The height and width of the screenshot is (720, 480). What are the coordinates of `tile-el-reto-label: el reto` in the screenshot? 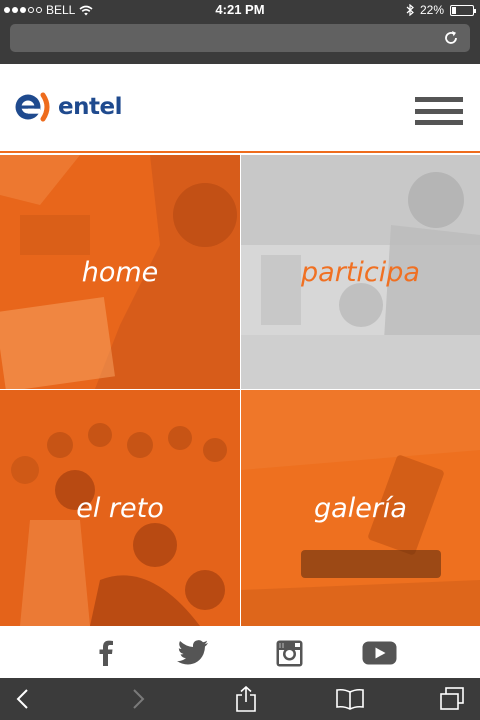 It's located at (120, 508).